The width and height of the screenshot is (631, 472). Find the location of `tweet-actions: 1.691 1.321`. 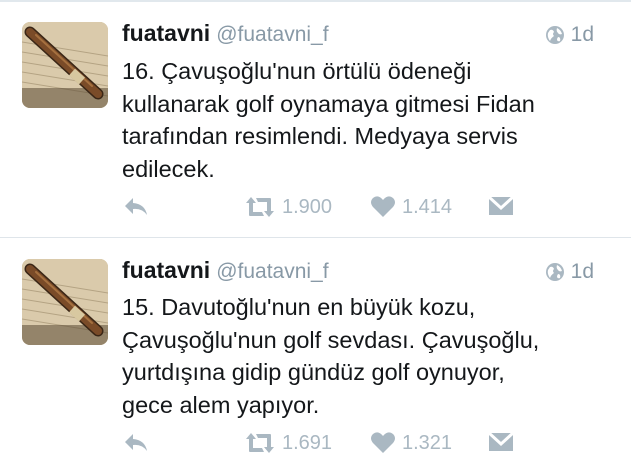

tweet-actions: 1.691 1.321 is located at coordinates (322, 444).